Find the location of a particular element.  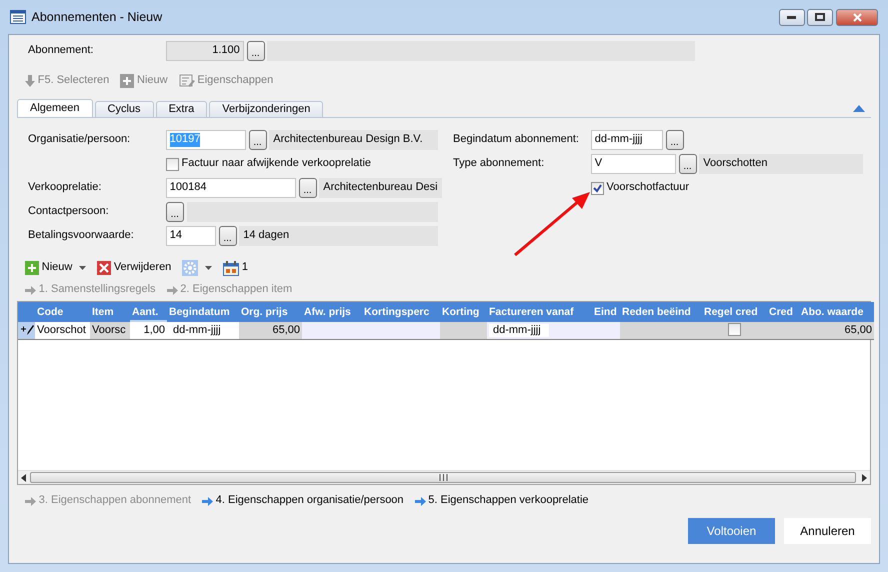

column-header: Begindatum is located at coordinates (203, 312).